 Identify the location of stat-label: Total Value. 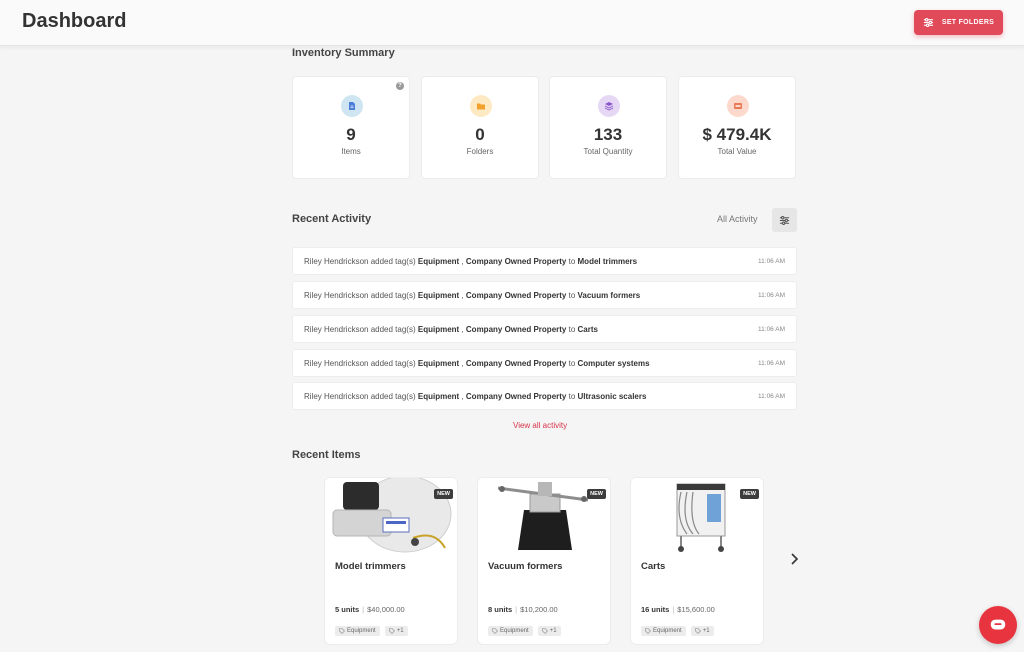
(737, 151).